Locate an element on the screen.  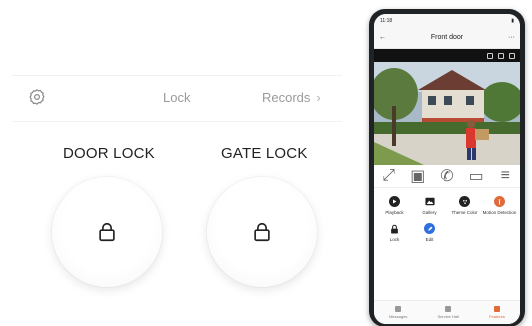
door-lock-title: DOOR LOCK is located at coordinates (109, 153).